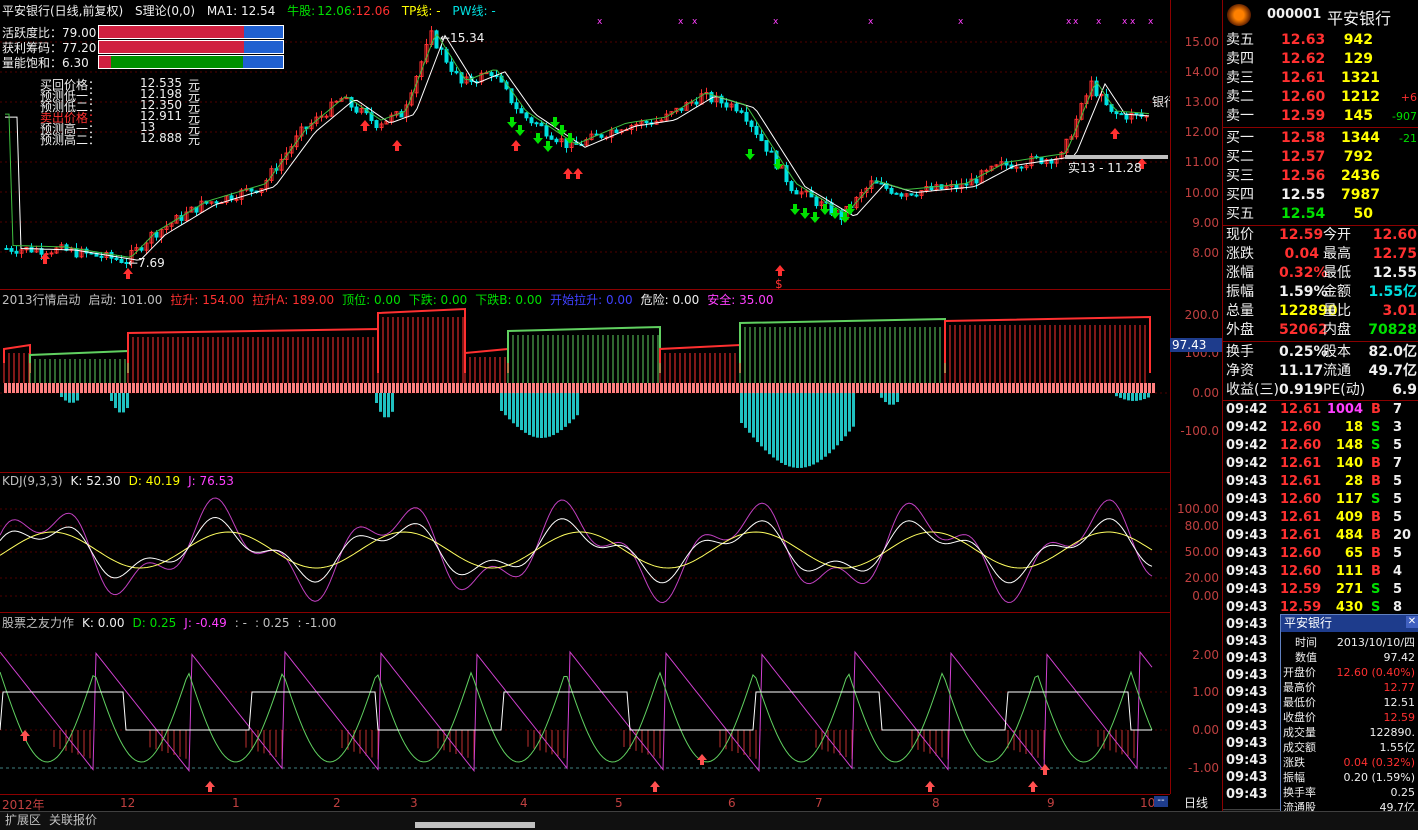 The image size is (1418, 830). Describe the element at coordinates (1320, 15) in the screenshot. I see `quote-header: 000001 平安银行` at that location.